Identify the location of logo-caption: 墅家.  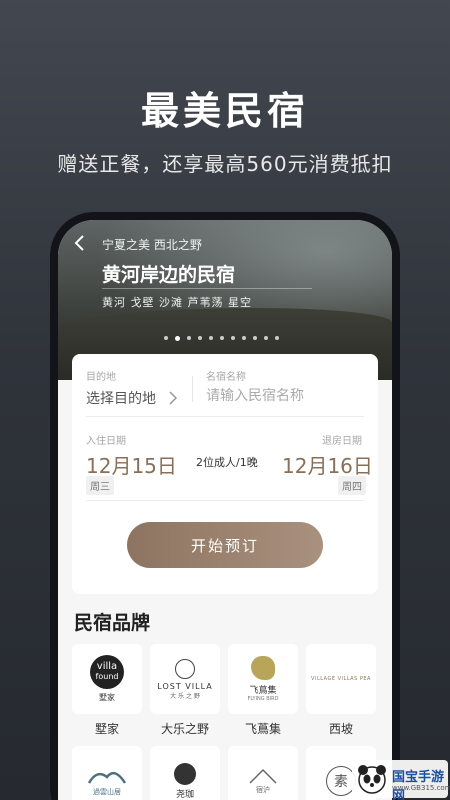
(107, 697).